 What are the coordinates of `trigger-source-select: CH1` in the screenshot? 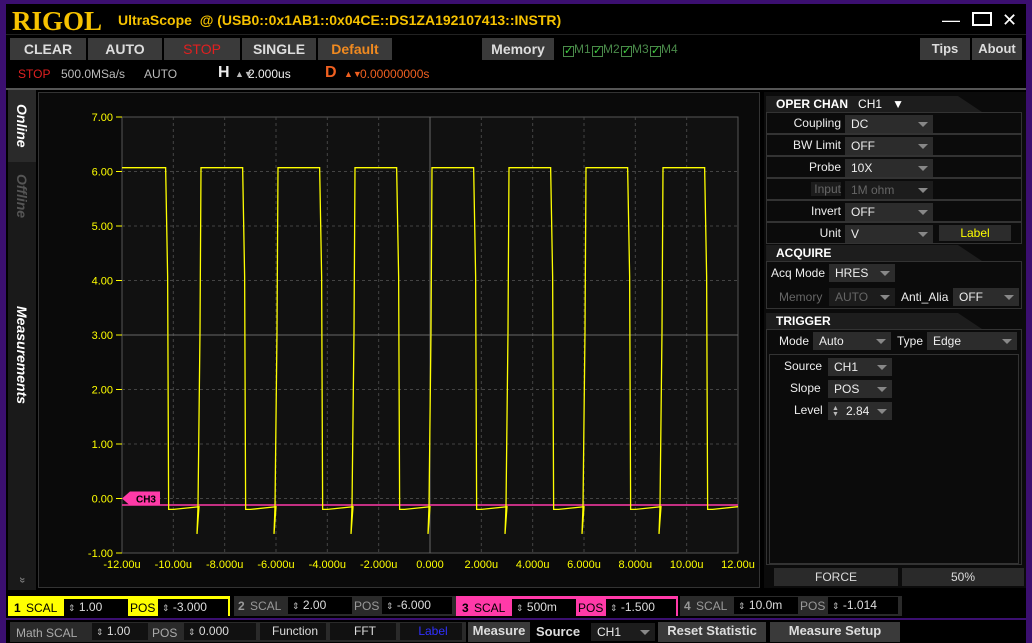 It's located at (860, 367).